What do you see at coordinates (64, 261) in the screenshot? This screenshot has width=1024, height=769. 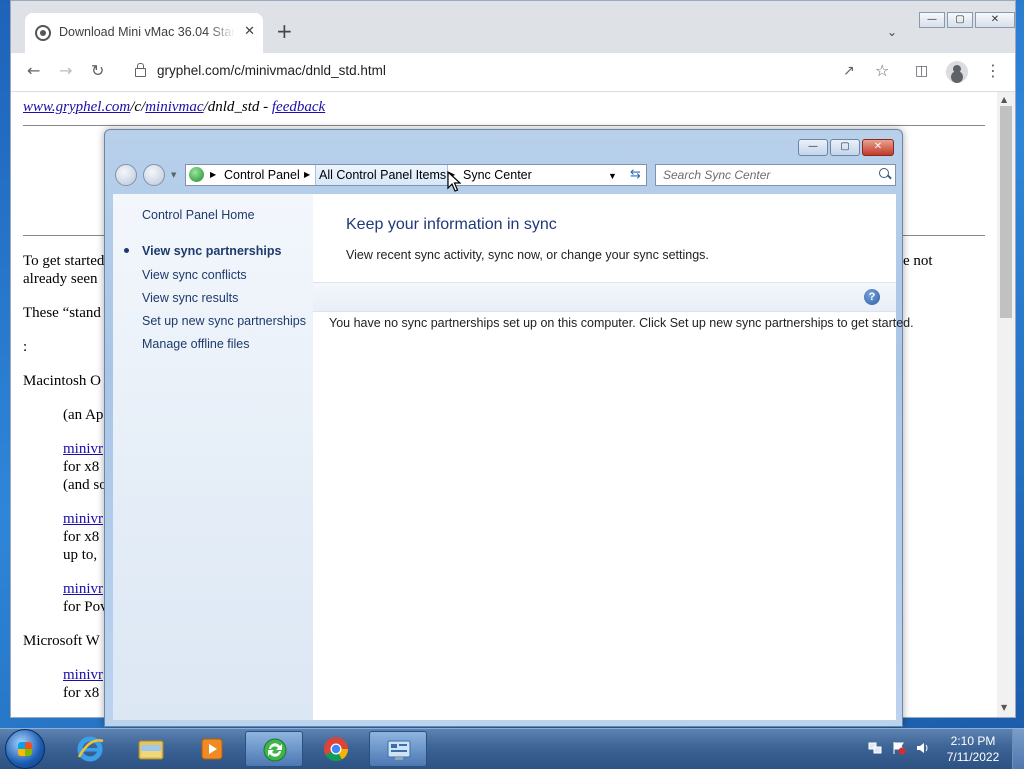 I see `intro-text: To get started` at bounding box center [64, 261].